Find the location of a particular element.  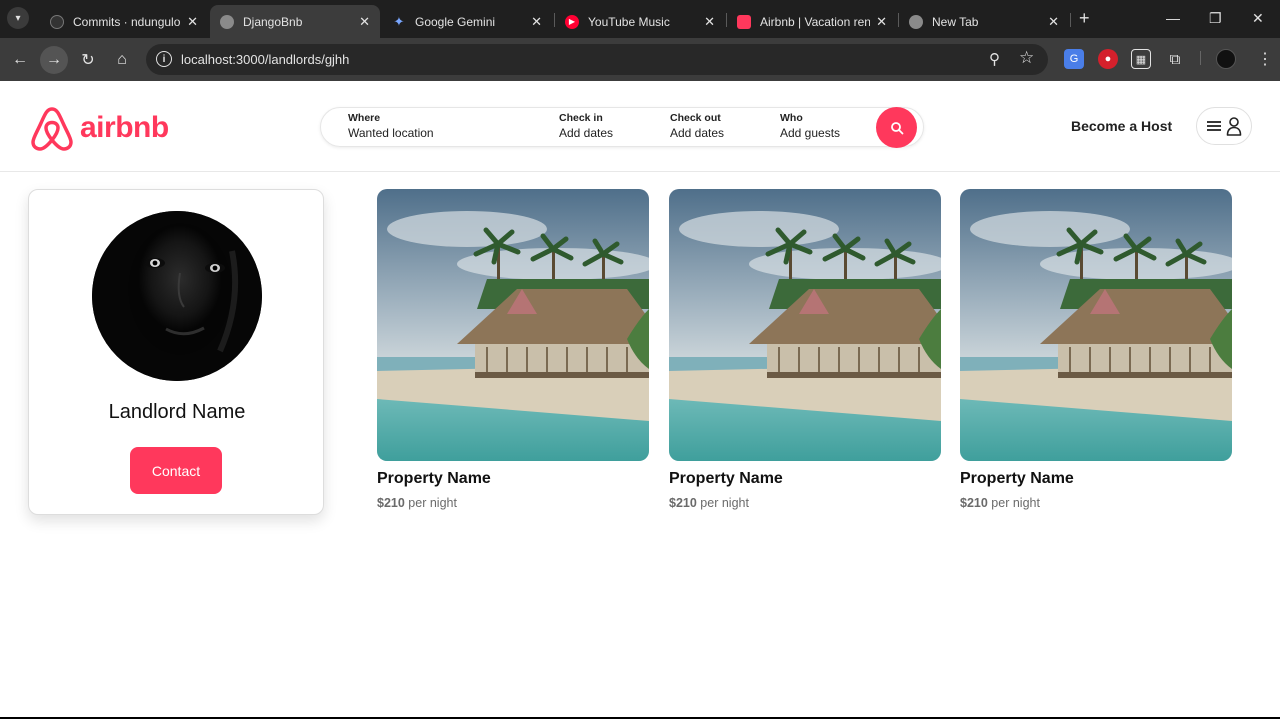

hamburger-menu-icon is located at coordinates (1214, 126).